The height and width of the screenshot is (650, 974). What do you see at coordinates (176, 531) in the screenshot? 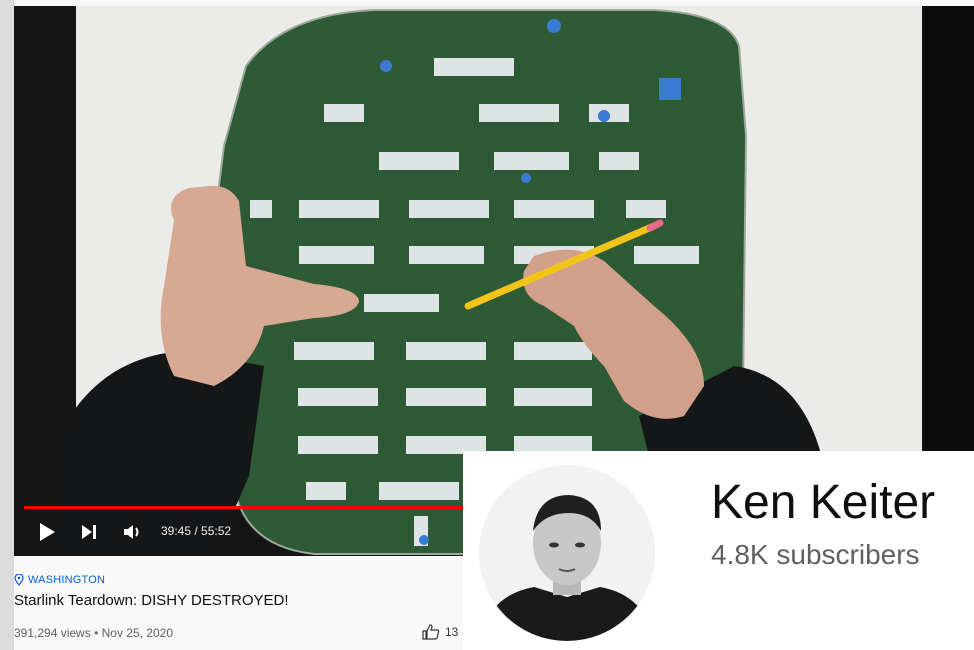
I see `time-current: 39:45` at bounding box center [176, 531].